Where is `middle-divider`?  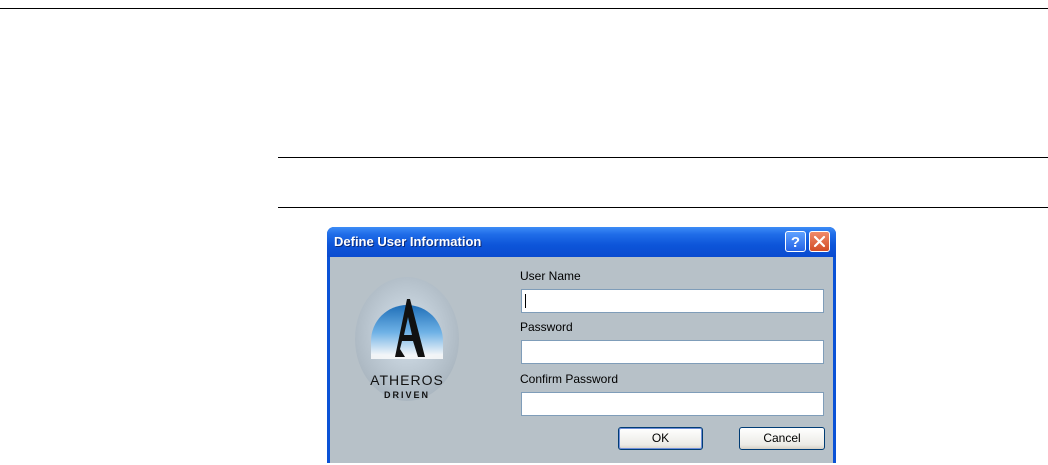
middle-divider is located at coordinates (663, 157).